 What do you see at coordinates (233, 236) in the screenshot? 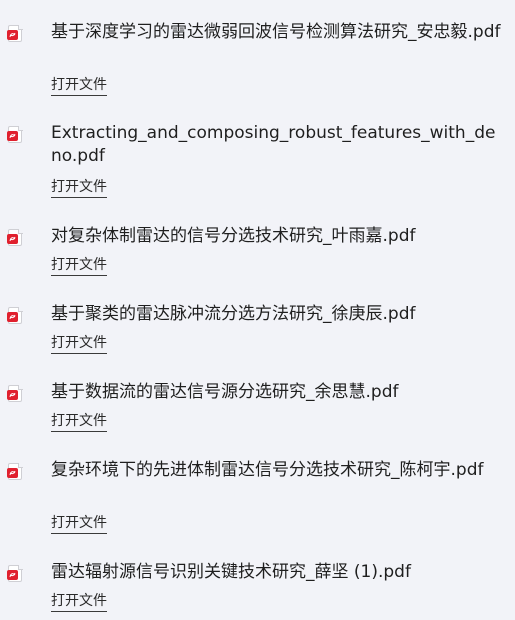
I see `file-name: 对复杂体制雷达的信号分选技术研究_叶雨嘉.pdf` at bounding box center [233, 236].